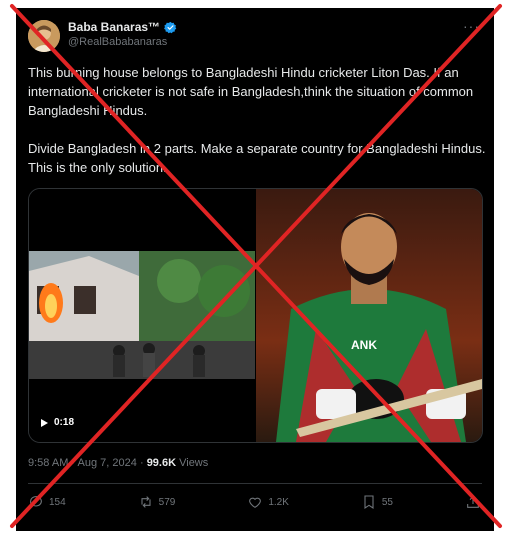 The image size is (513, 539). Describe the element at coordinates (471, 26) in the screenshot. I see `more-icon: ···` at that location.